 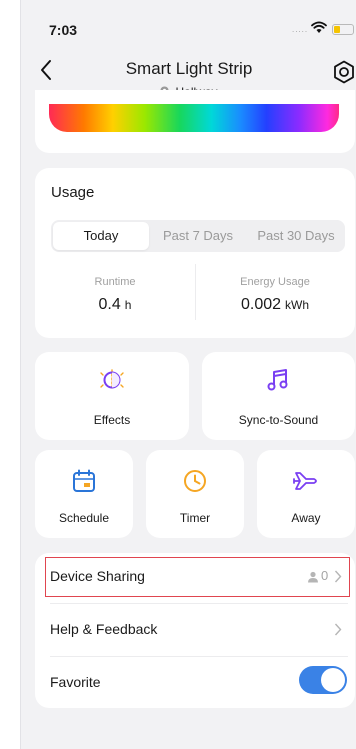 I want to click on favorite-toggle, so click(x=323, y=680).